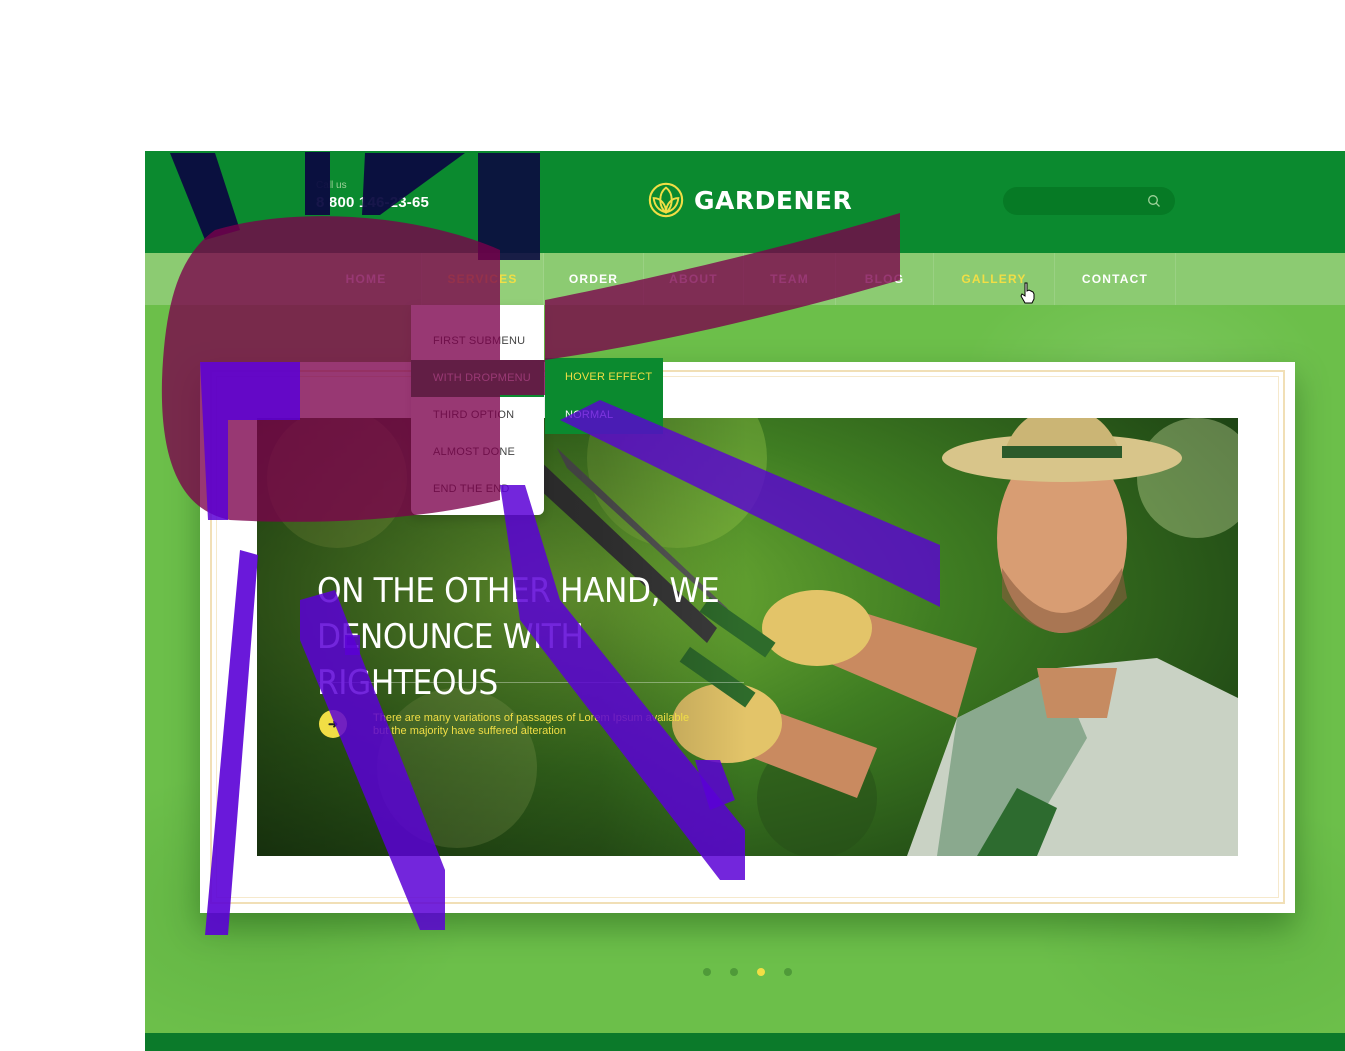  What do you see at coordinates (477, 378) in the screenshot?
I see `dropdown-item-with-dropmenu: WITH DROPMENU` at bounding box center [477, 378].